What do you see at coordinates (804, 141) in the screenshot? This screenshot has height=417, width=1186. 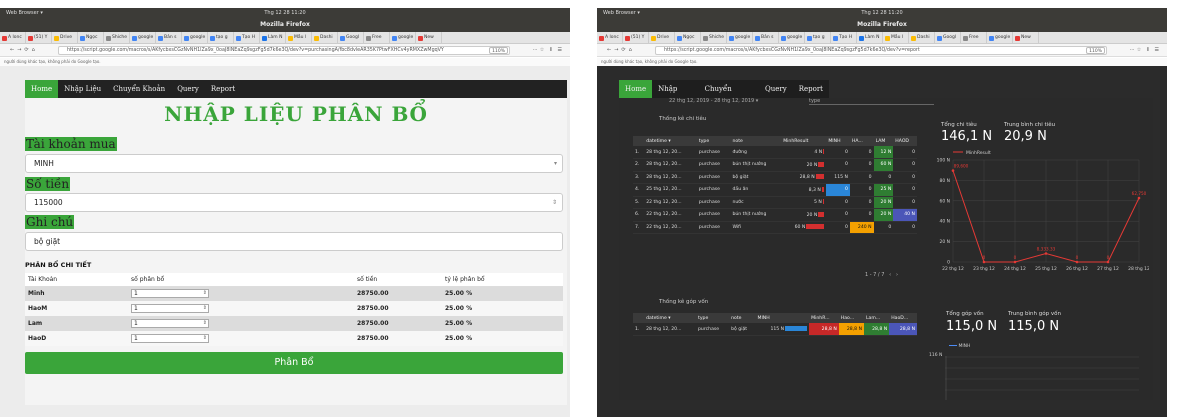 I see `col-minhresult: MinhResult` at bounding box center [804, 141].